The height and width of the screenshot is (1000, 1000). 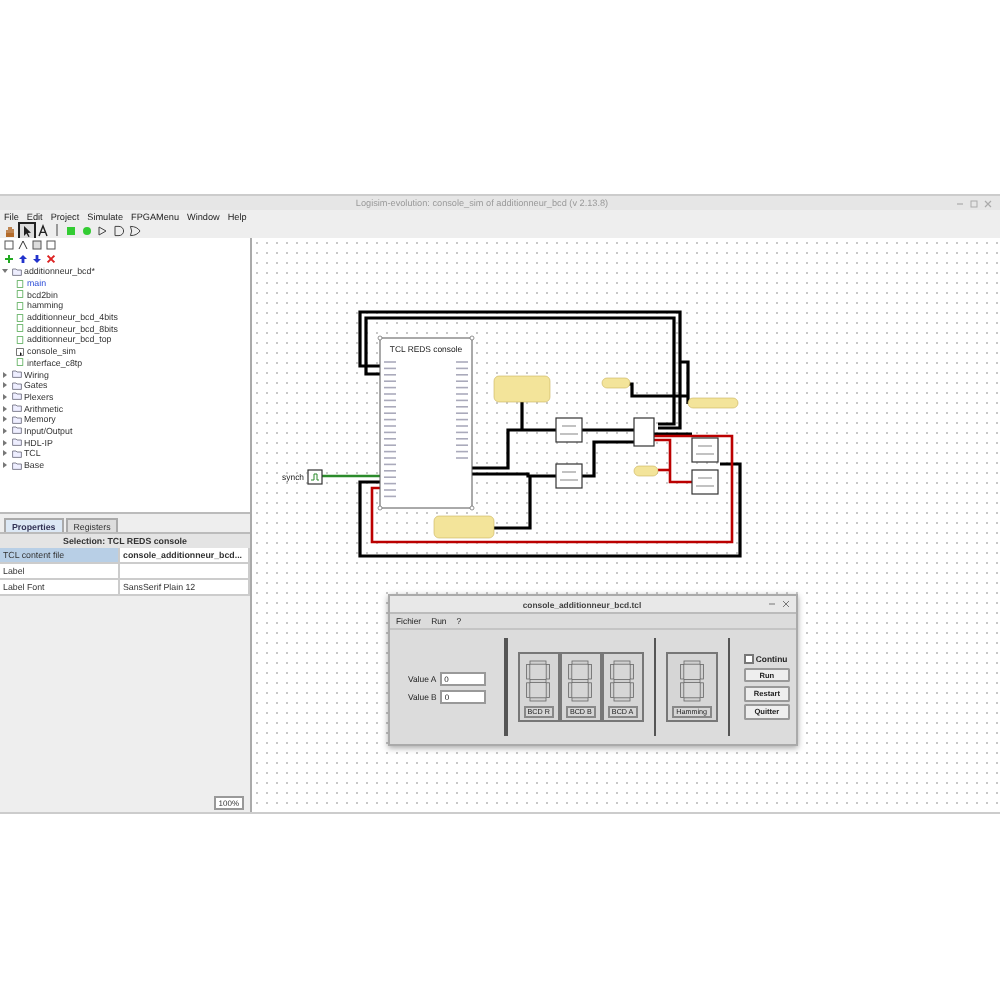 What do you see at coordinates (20, 351) in the screenshot?
I see `window-icon` at bounding box center [20, 351].